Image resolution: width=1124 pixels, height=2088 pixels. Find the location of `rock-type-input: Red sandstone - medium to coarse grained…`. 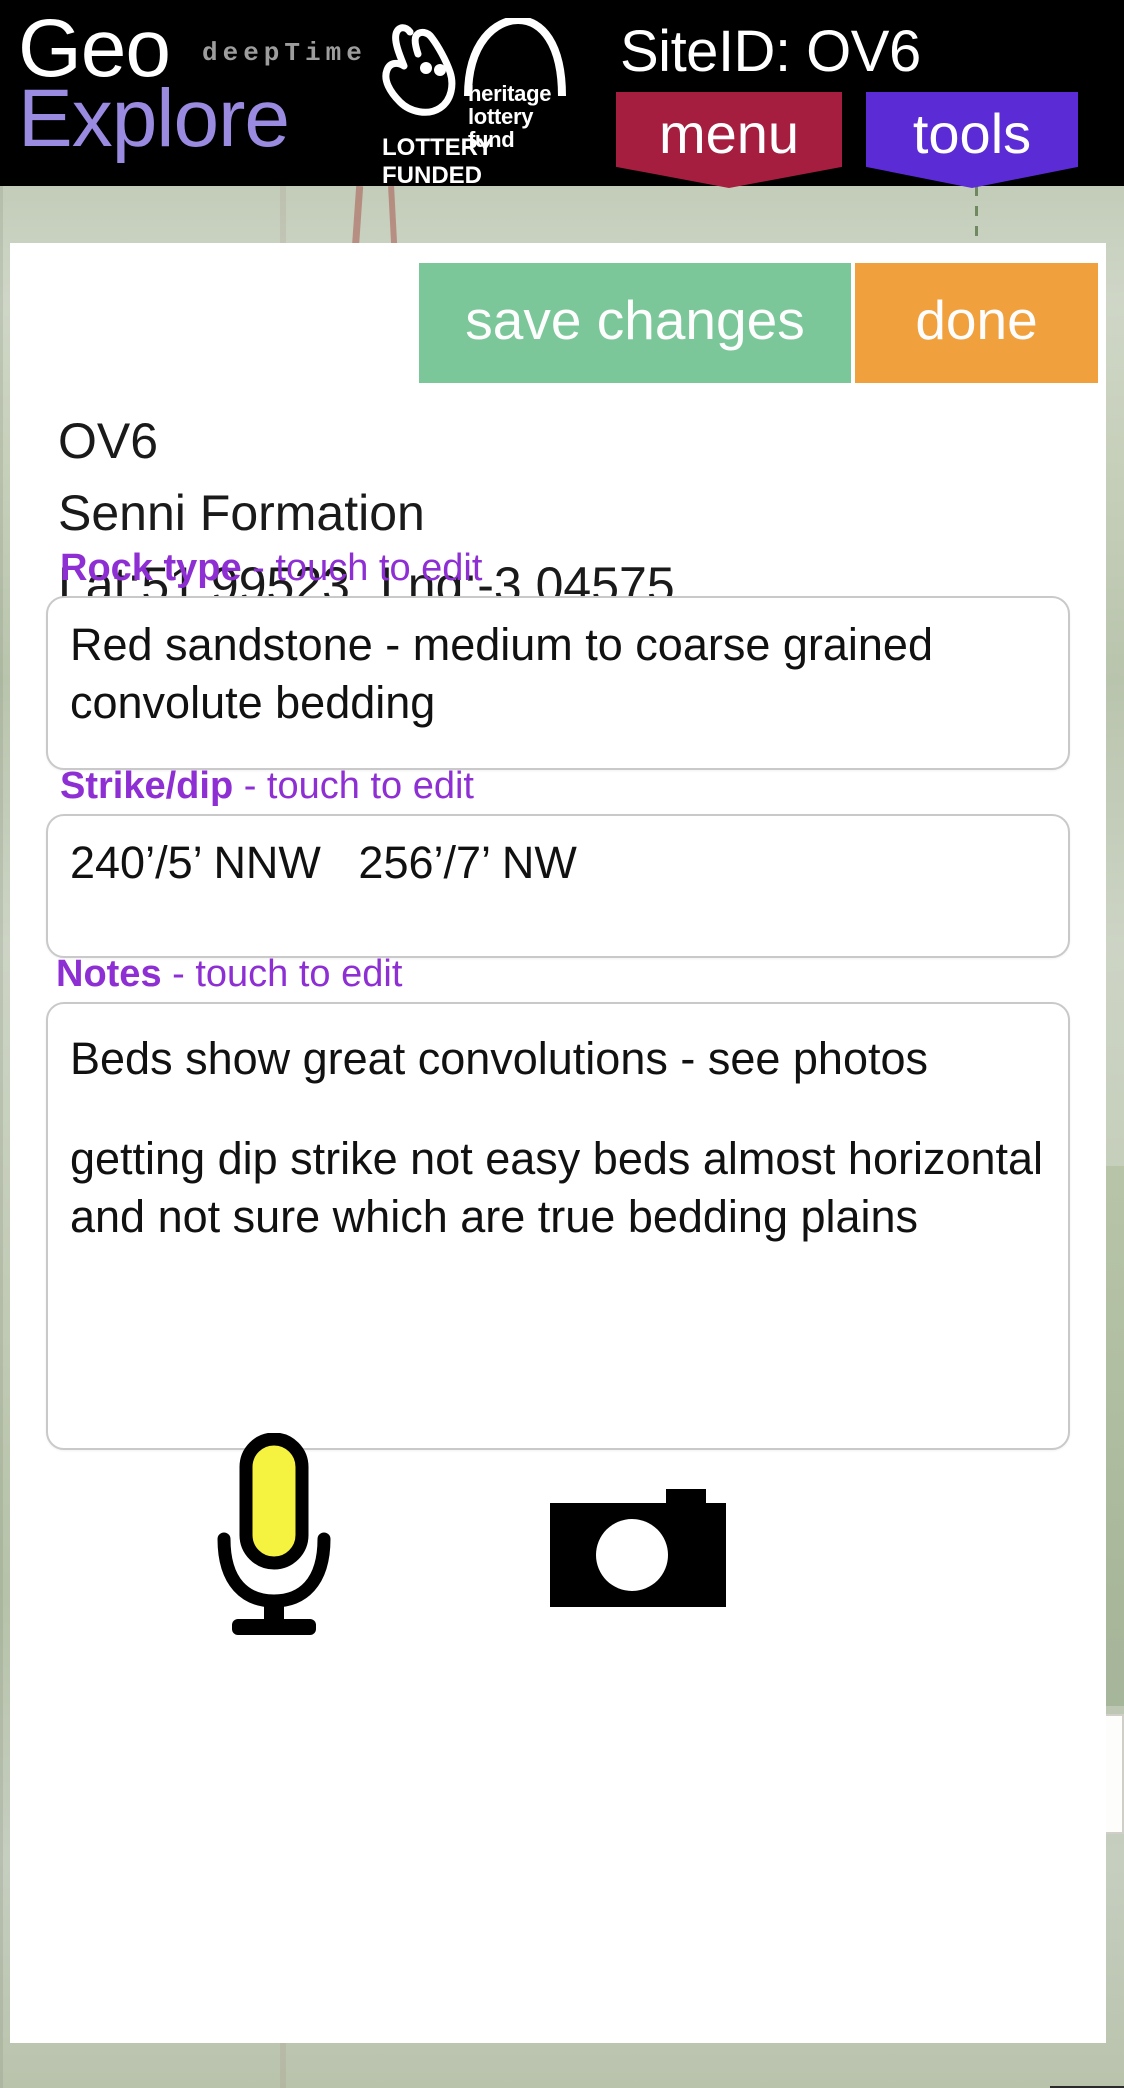

rock-type-input: Red sandstone - medium to coarse grained… is located at coordinates (558, 683).